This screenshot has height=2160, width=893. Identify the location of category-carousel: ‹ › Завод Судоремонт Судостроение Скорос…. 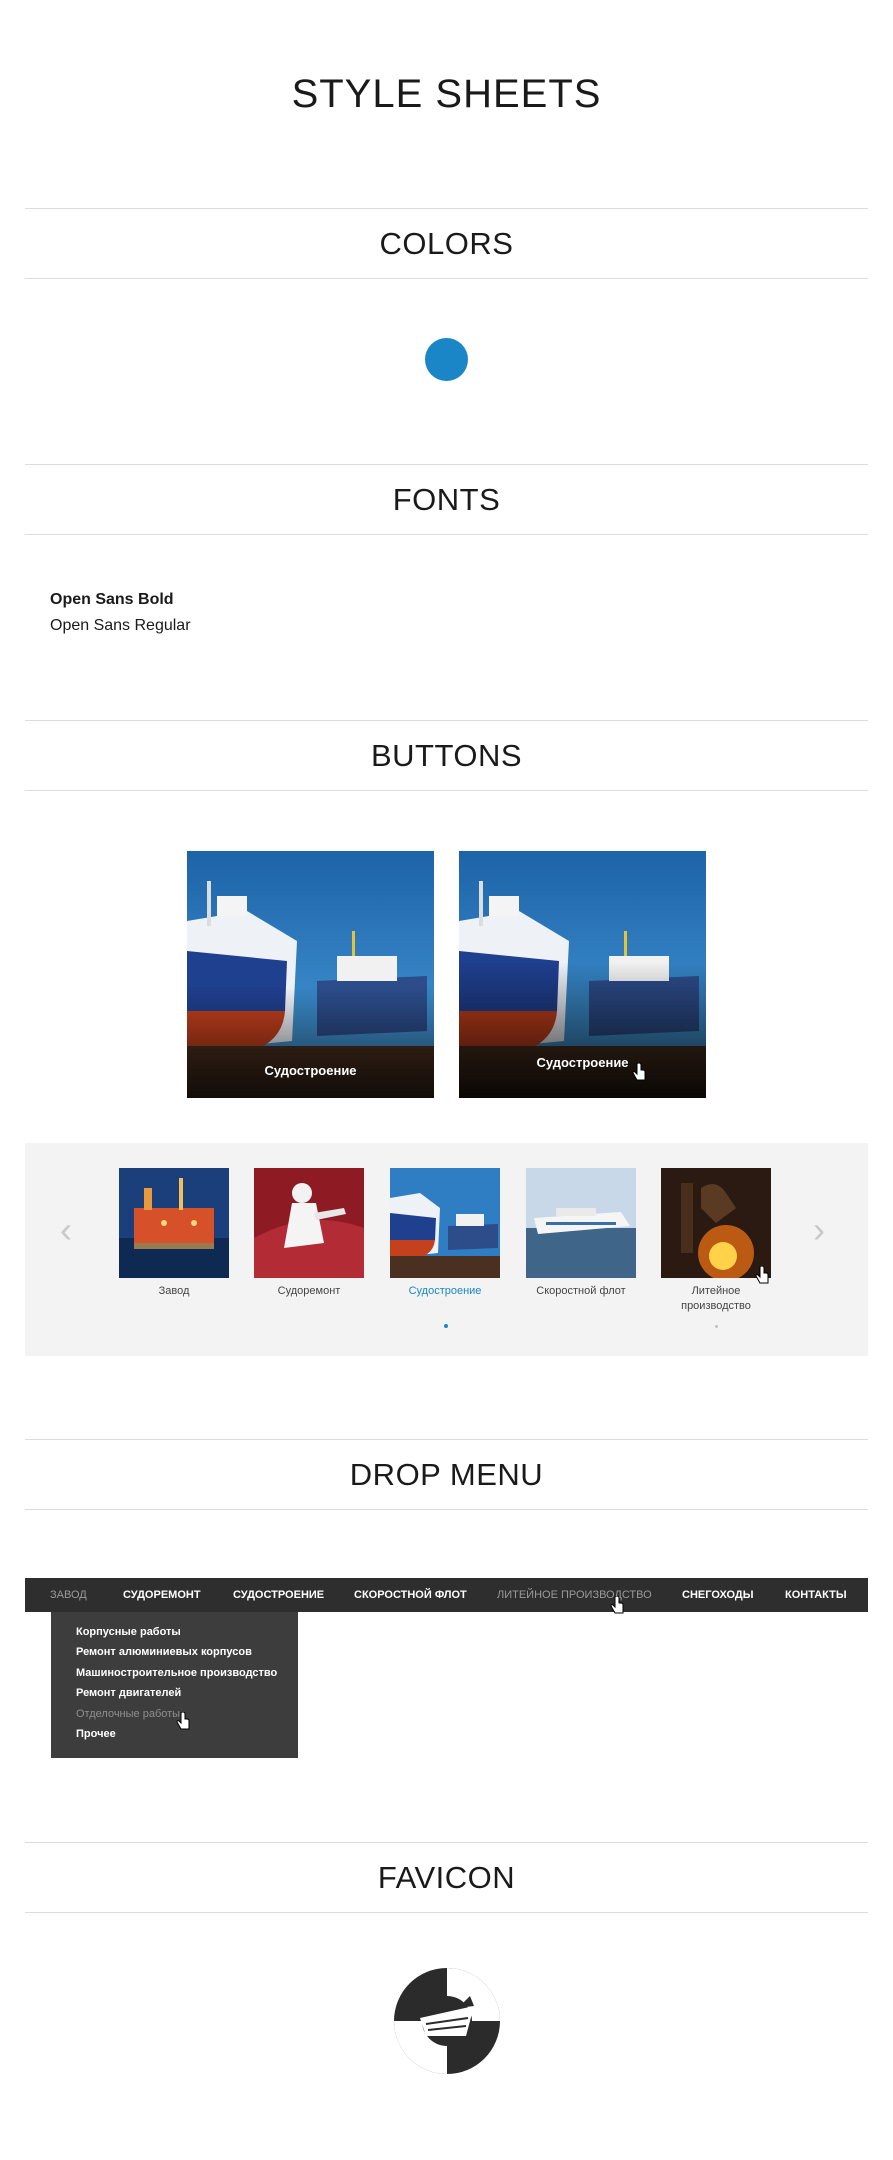
(446, 1249).